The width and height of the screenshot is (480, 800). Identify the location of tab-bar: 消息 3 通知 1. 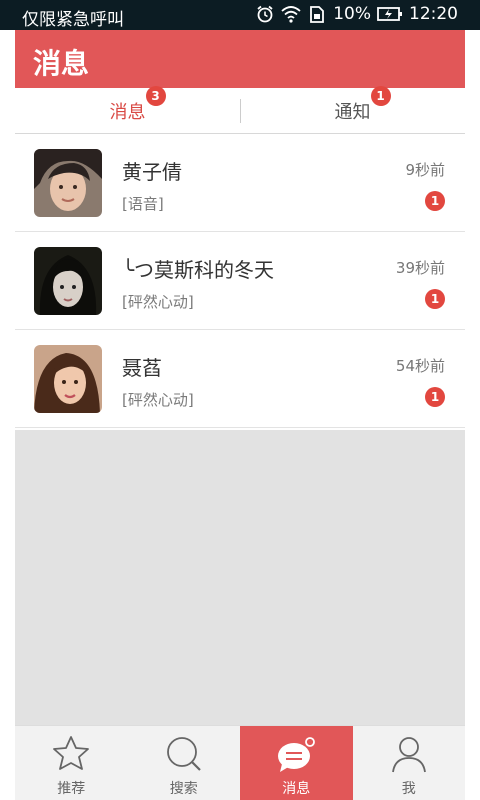
(240, 109).